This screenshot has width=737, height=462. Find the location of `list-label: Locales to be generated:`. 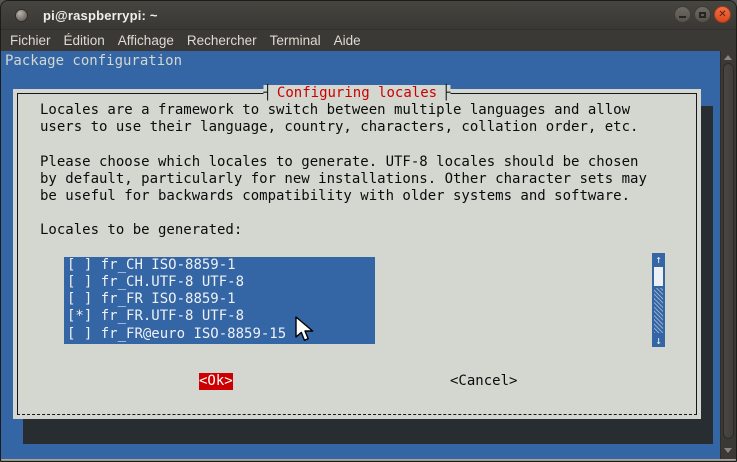

list-label: Locales to be generated: is located at coordinates (141, 230).